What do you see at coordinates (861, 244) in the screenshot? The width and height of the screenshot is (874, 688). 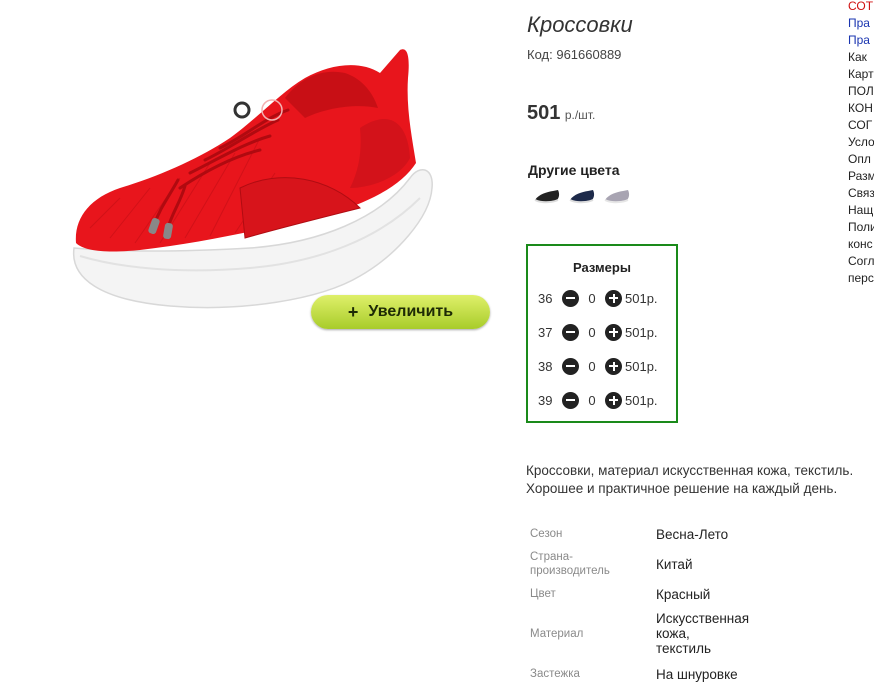 I see `side-link: конс` at bounding box center [861, 244].